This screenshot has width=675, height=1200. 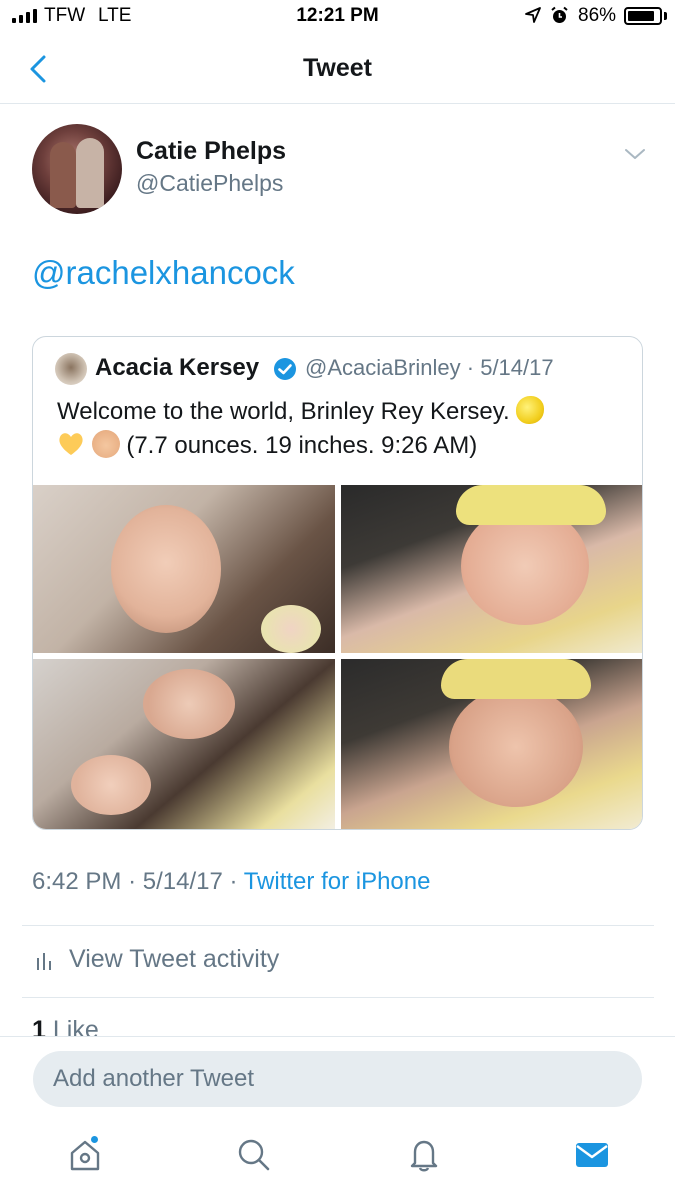 I want to click on tweet-time: 6:42 PM, so click(x=77, y=881).